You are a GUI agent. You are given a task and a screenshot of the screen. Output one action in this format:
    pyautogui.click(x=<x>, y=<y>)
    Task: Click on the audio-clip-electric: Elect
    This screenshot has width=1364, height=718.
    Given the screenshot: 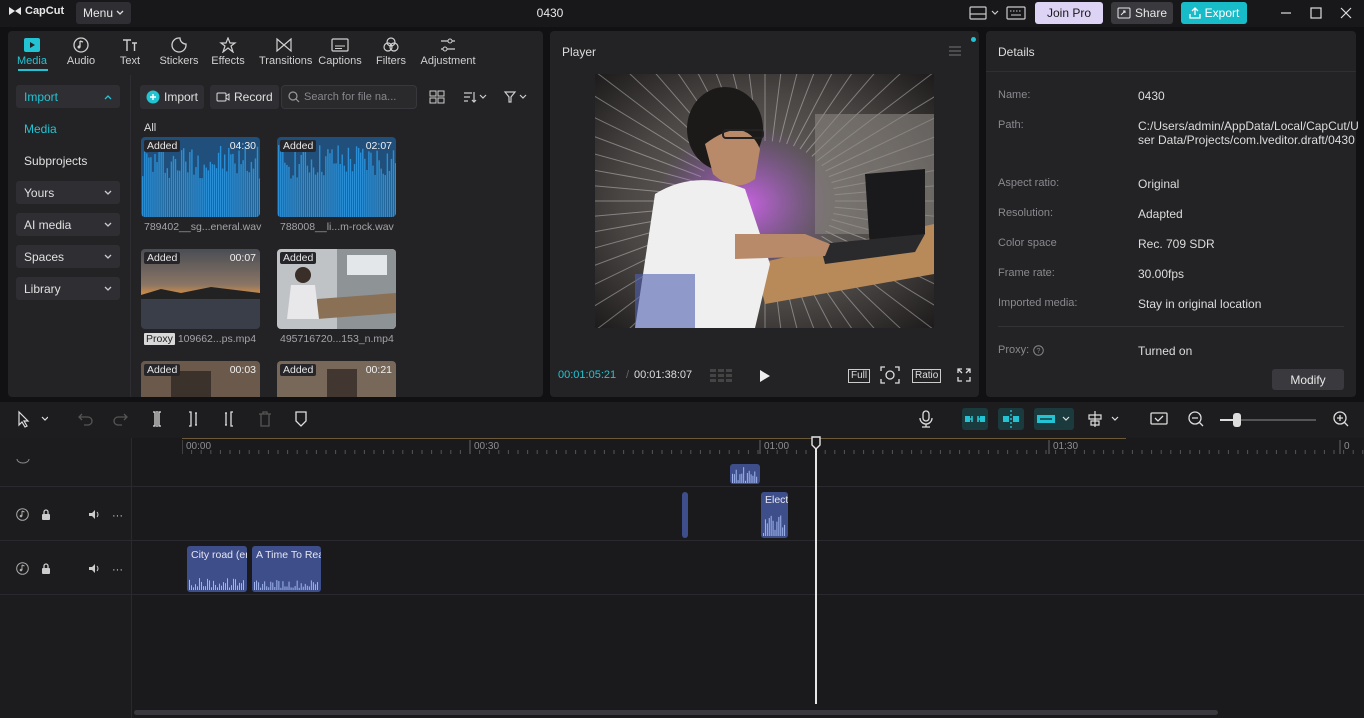 What is the action you would take?
    pyautogui.click(x=774, y=515)
    